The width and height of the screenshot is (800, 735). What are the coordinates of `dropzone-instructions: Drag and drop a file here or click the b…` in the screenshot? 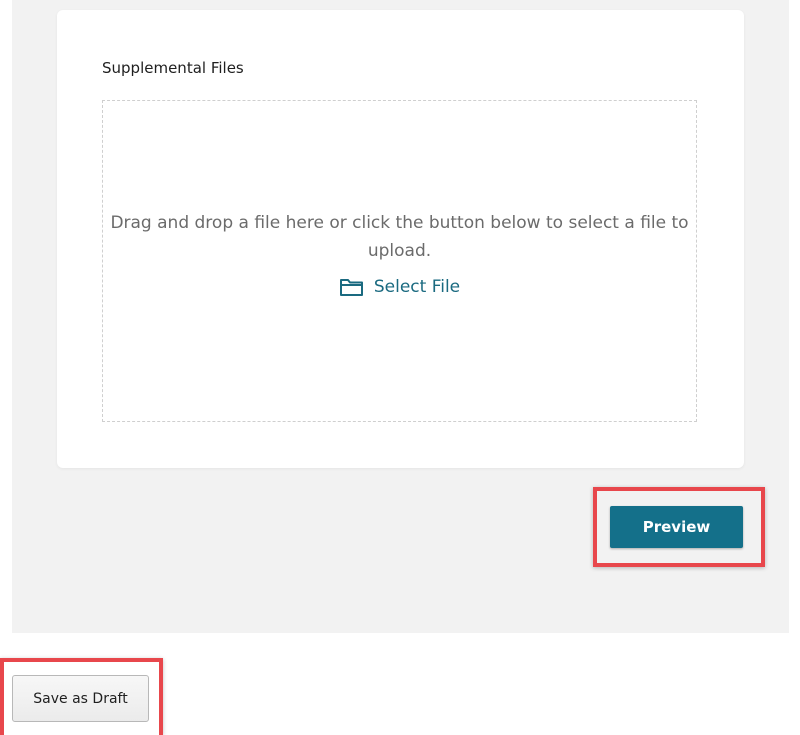 It's located at (399, 237).